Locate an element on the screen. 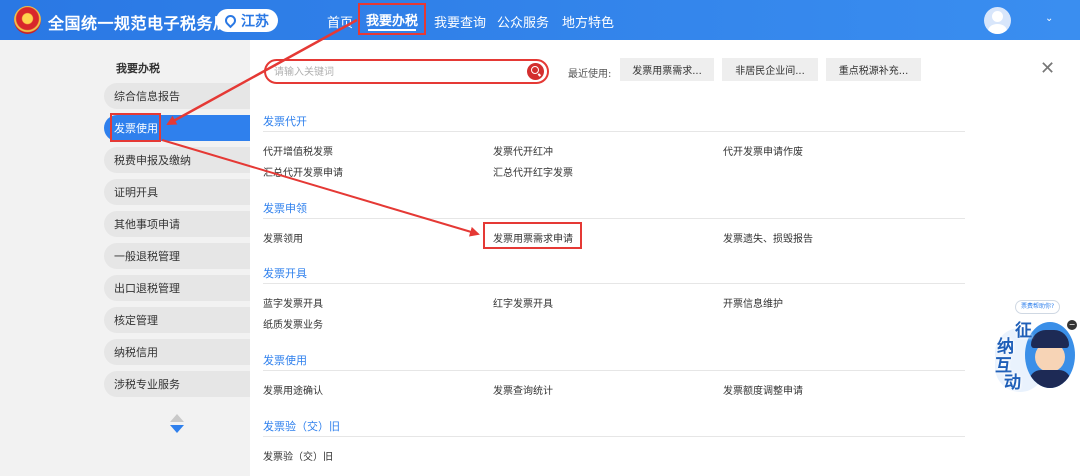  assistant-tip: 票费帮助你? is located at coordinates (1038, 307).